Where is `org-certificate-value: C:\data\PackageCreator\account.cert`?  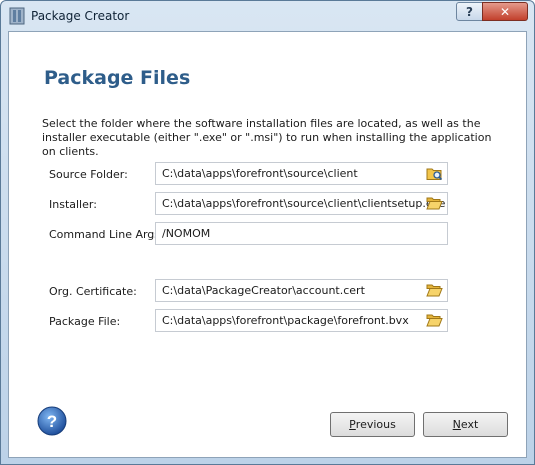
org-certificate-value: C:\data\PackageCreator\account.cert is located at coordinates (263, 290).